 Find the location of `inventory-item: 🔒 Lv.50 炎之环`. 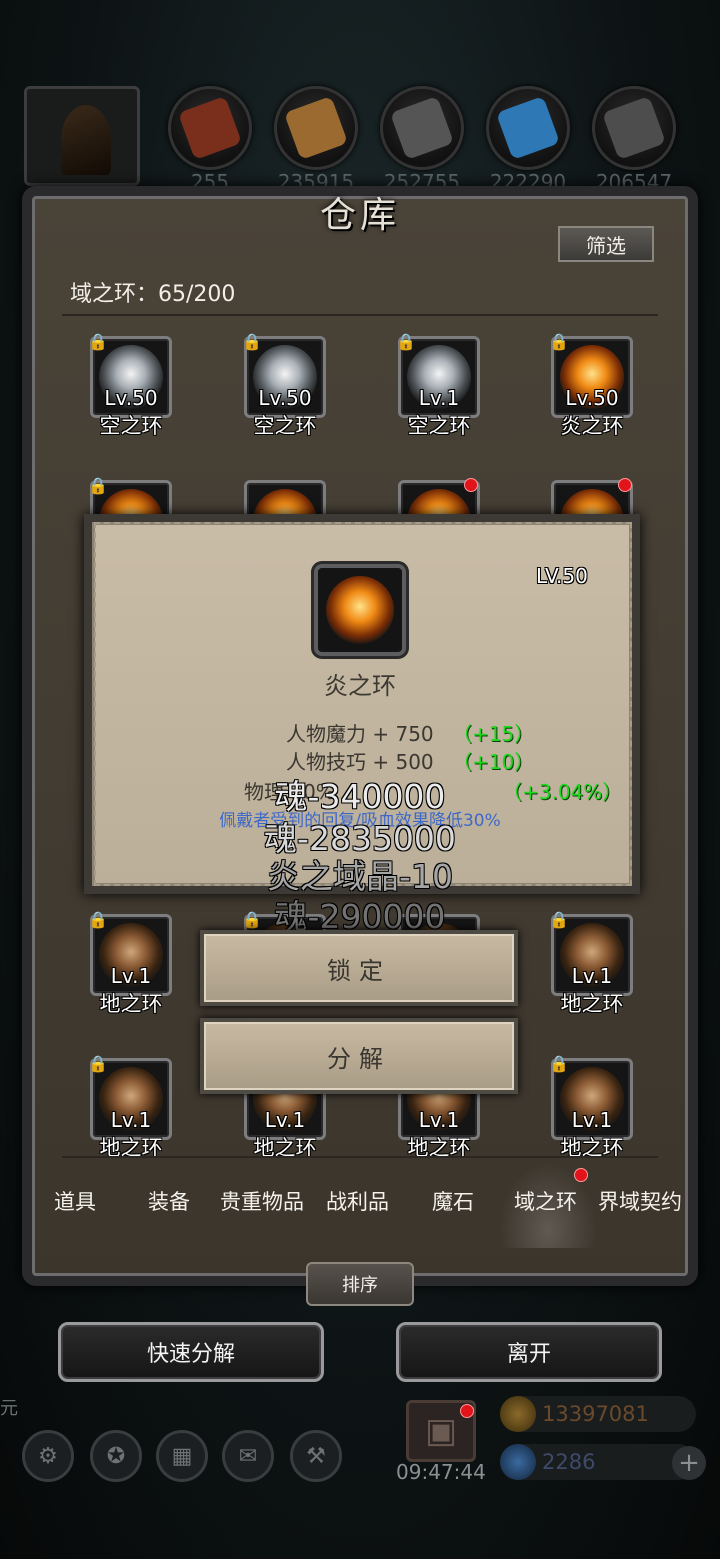

inventory-item: 🔒 Lv.50 炎之环 is located at coordinates (592, 389).